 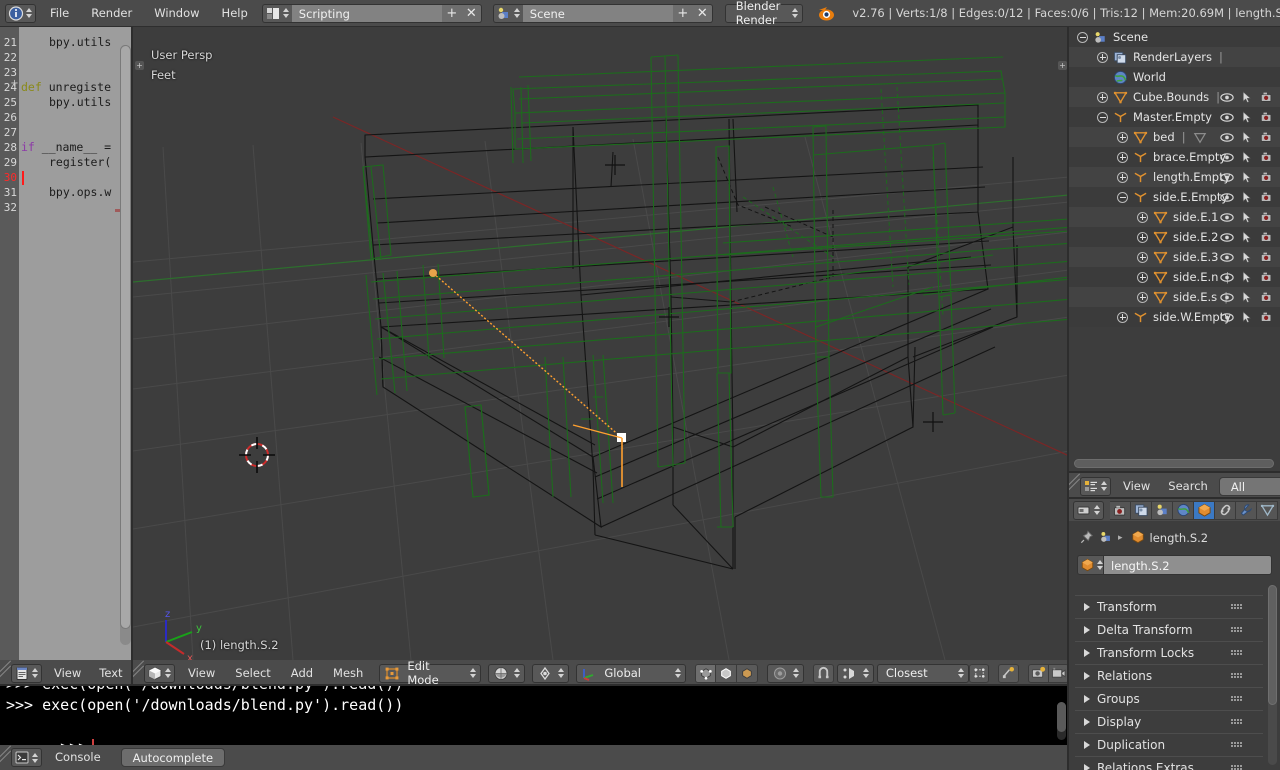 What do you see at coordinates (1225, 510) in the screenshot?
I see `constraints-tab` at bounding box center [1225, 510].